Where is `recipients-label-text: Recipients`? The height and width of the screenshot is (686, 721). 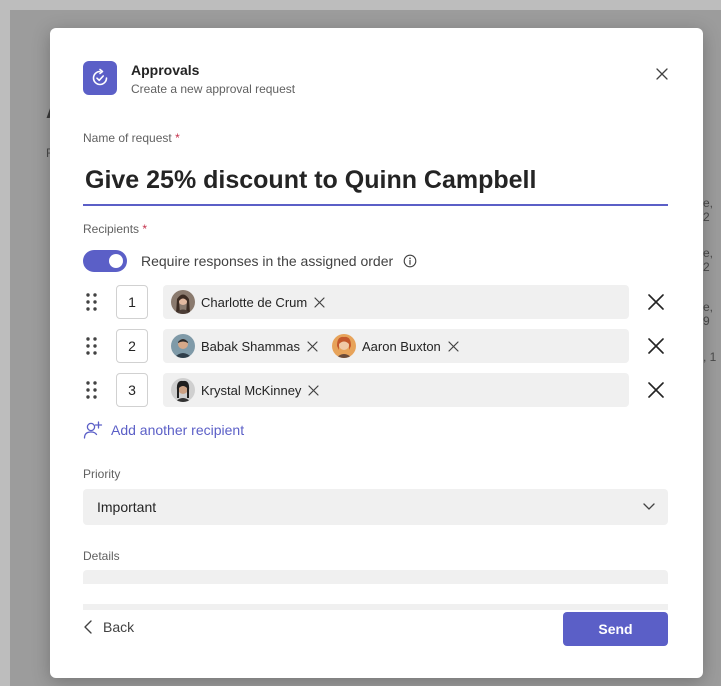 recipients-label-text: Recipients is located at coordinates (111, 229).